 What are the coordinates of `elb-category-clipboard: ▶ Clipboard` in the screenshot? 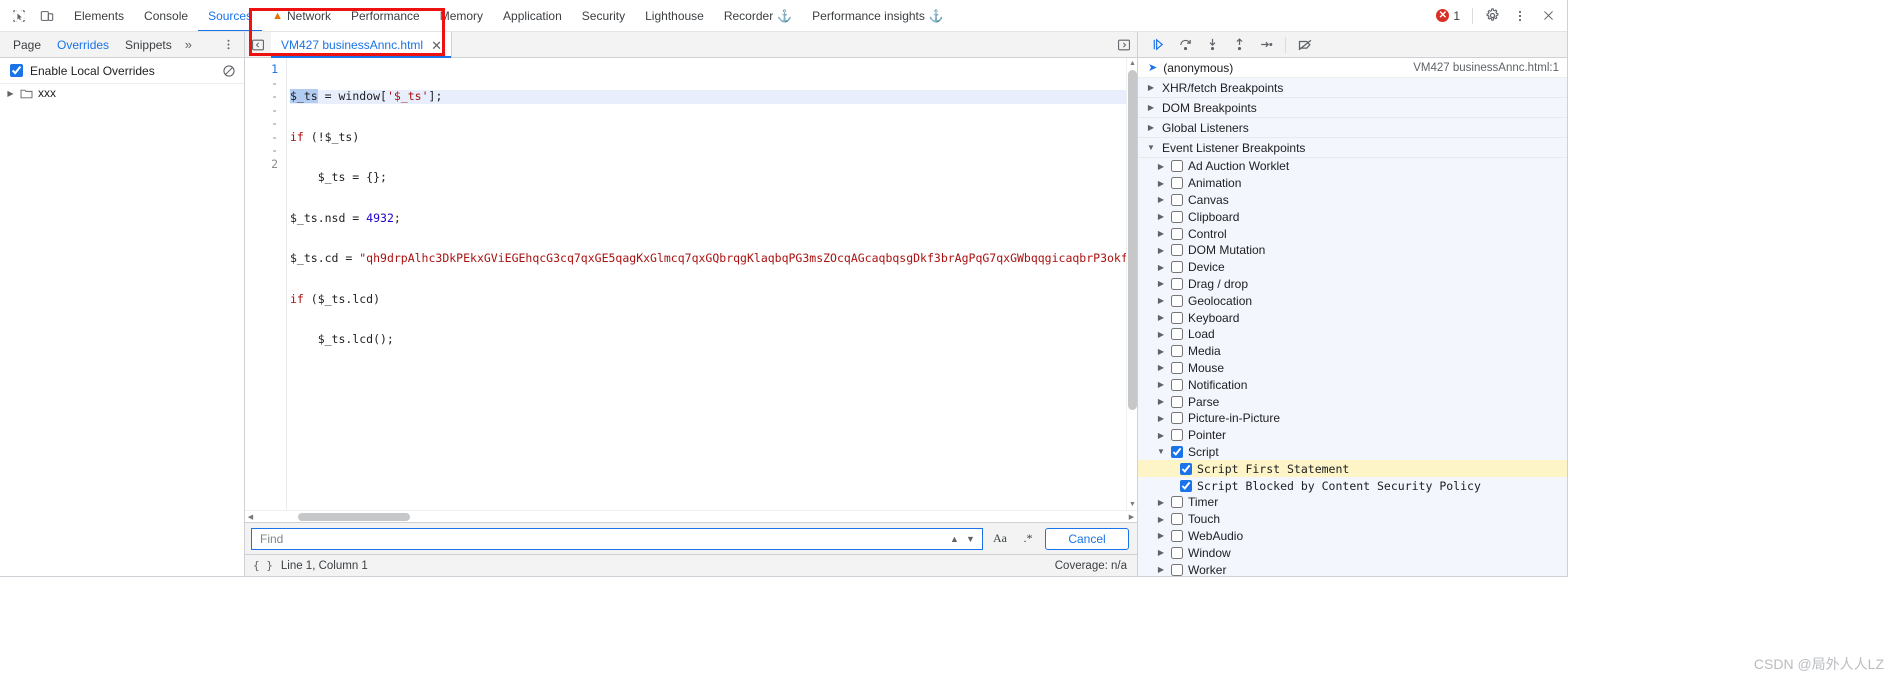 It's located at (1352, 216).